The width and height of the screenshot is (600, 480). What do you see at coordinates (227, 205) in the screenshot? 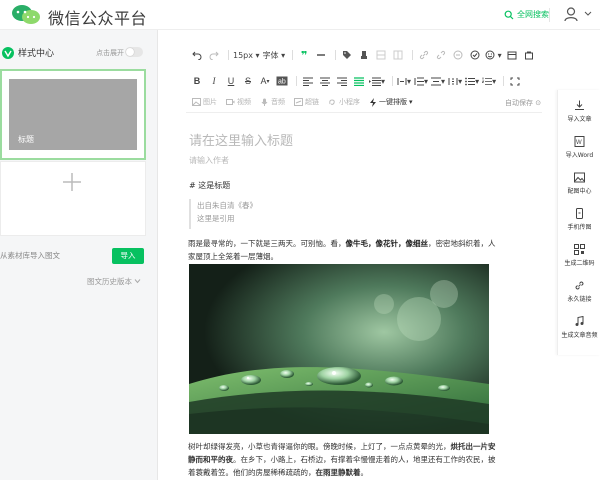
I see `quote-line-source: 出自朱自清《春》` at bounding box center [227, 205].